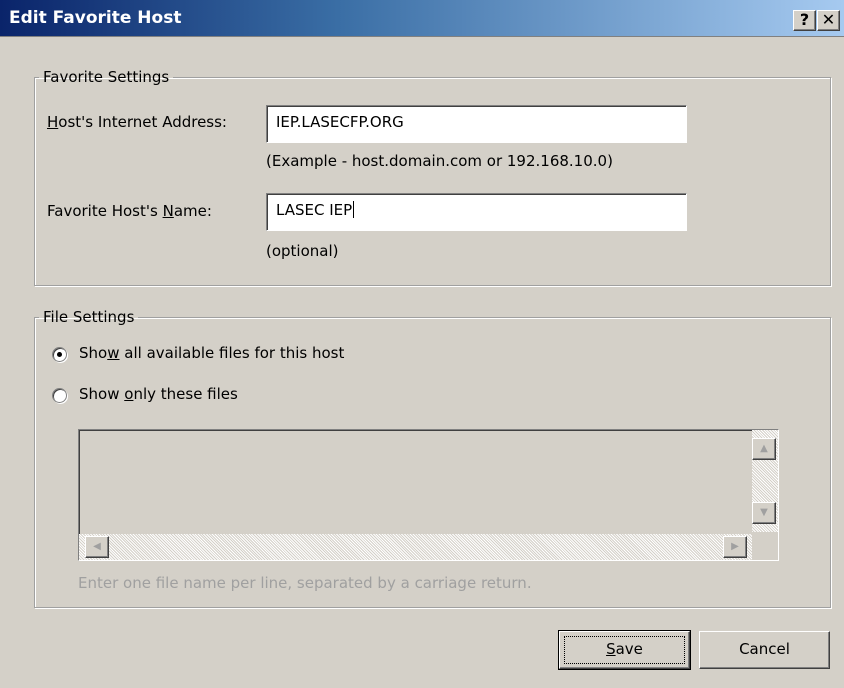  What do you see at coordinates (95, 18) in the screenshot?
I see `window-title: Edit Favorite Host` at bounding box center [95, 18].